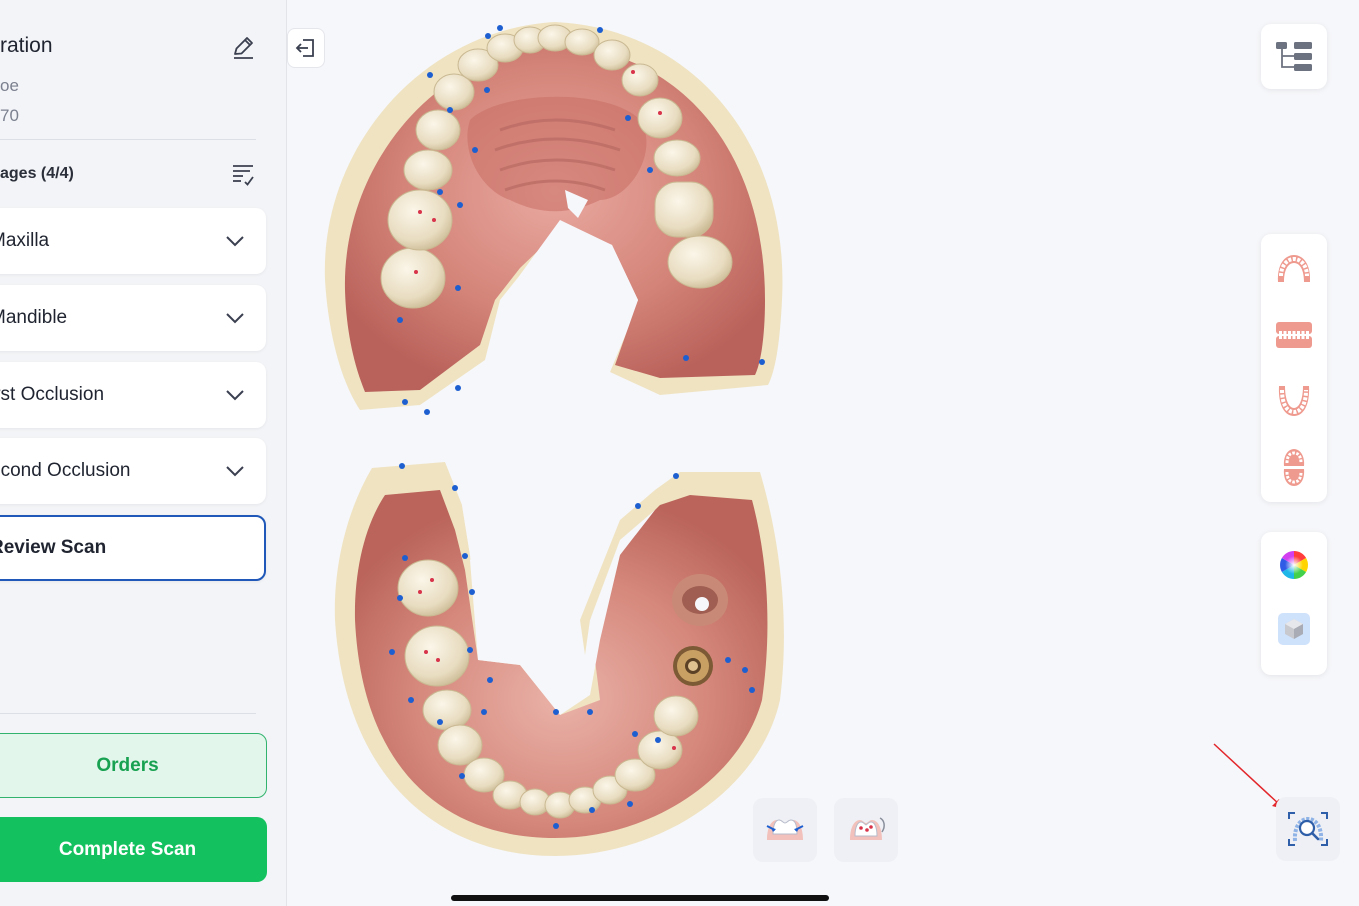 This screenshot has height=906, width=1359. I want to click on lower-jaw-view-button, so click(1294, 401).